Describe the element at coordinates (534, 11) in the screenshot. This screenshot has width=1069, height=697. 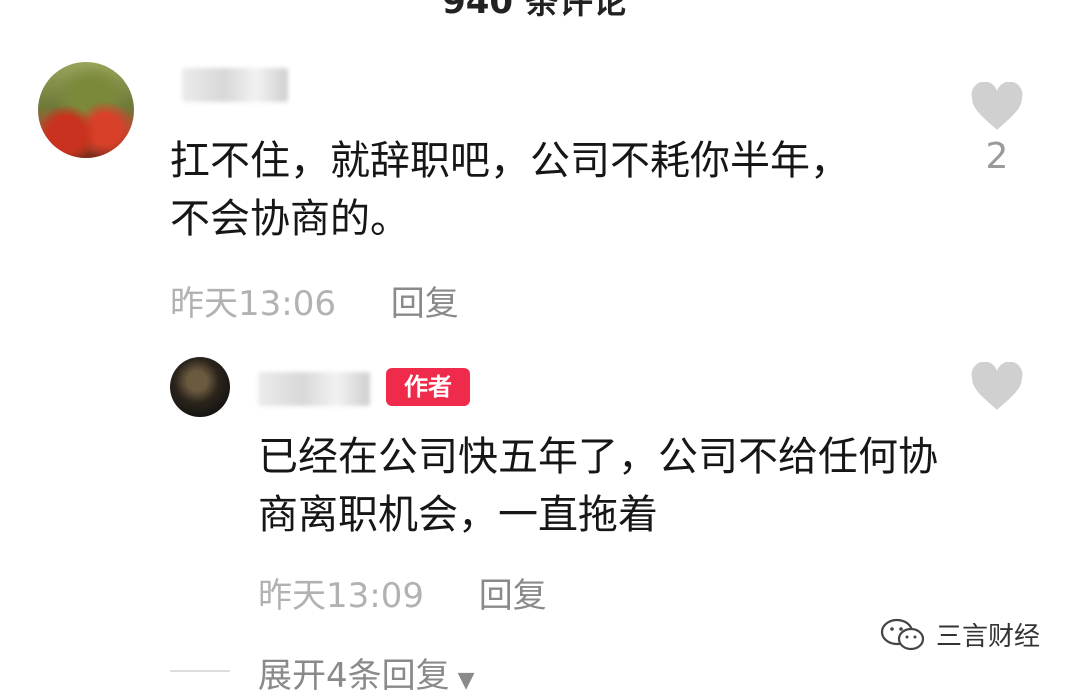
I see `comments-count-title: 940 条评论` at that location.